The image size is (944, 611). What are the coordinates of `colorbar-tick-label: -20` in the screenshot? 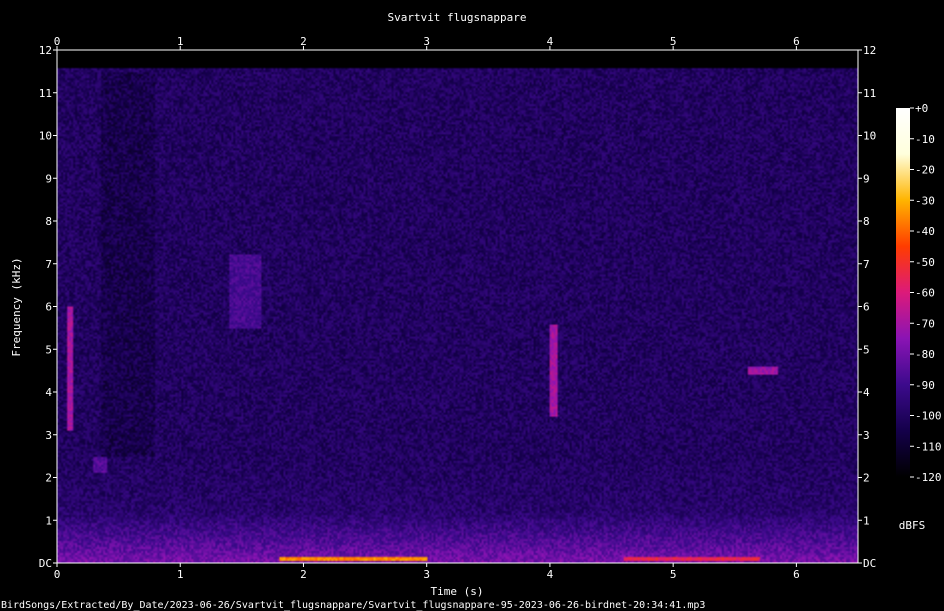 It's located at (925, 170).